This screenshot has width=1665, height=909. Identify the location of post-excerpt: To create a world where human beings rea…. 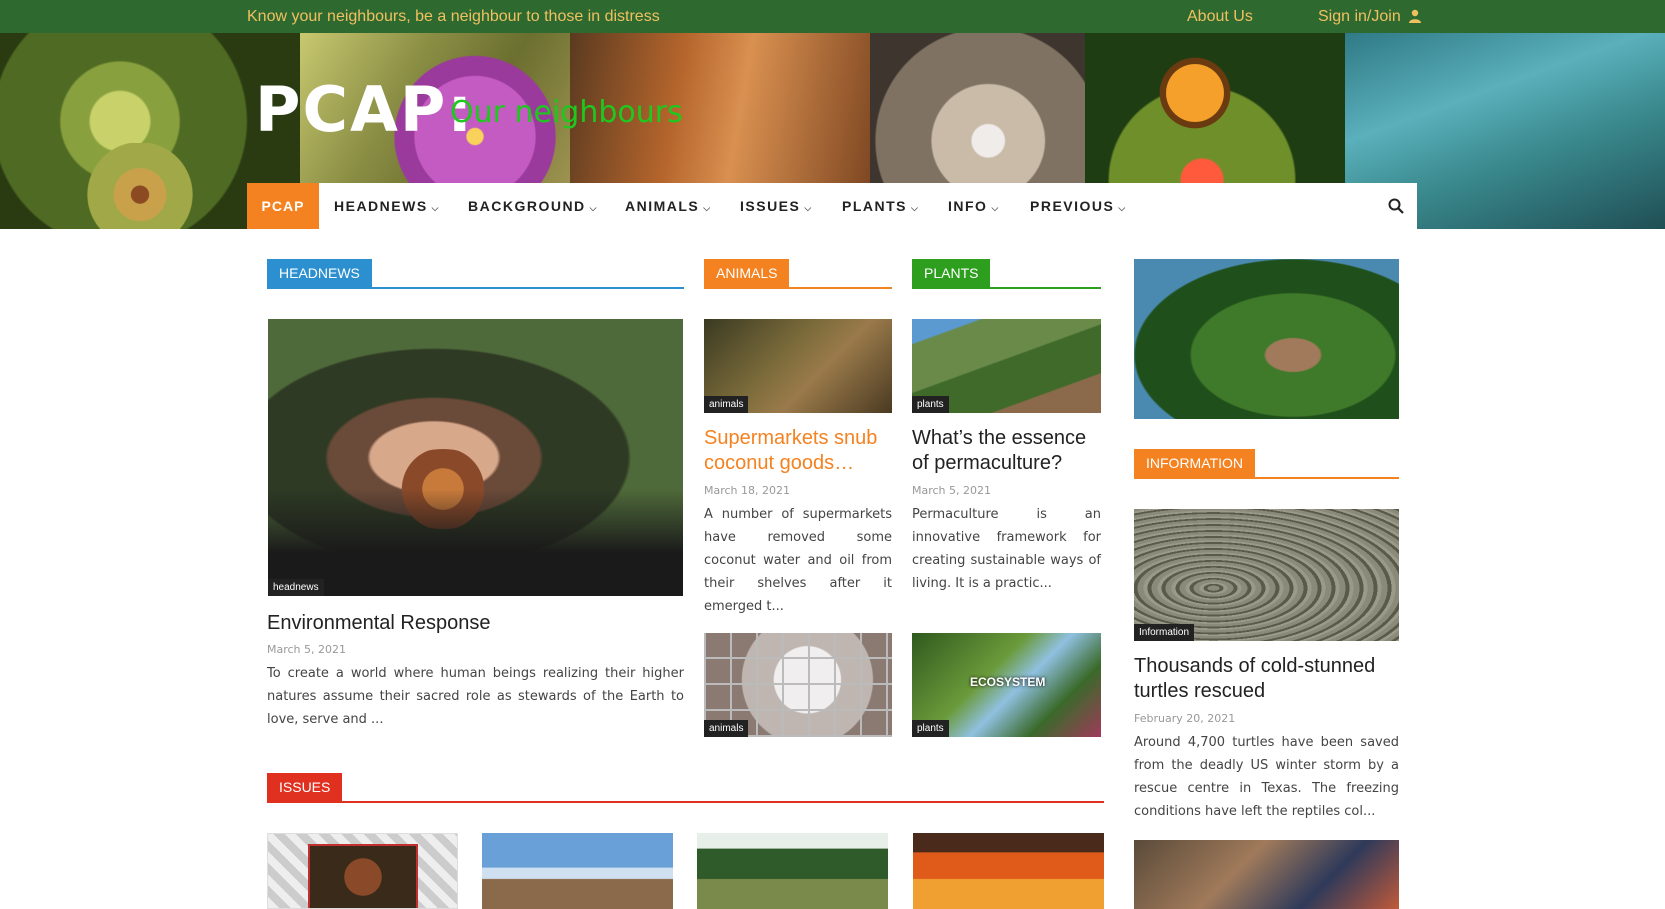
(475, 696).